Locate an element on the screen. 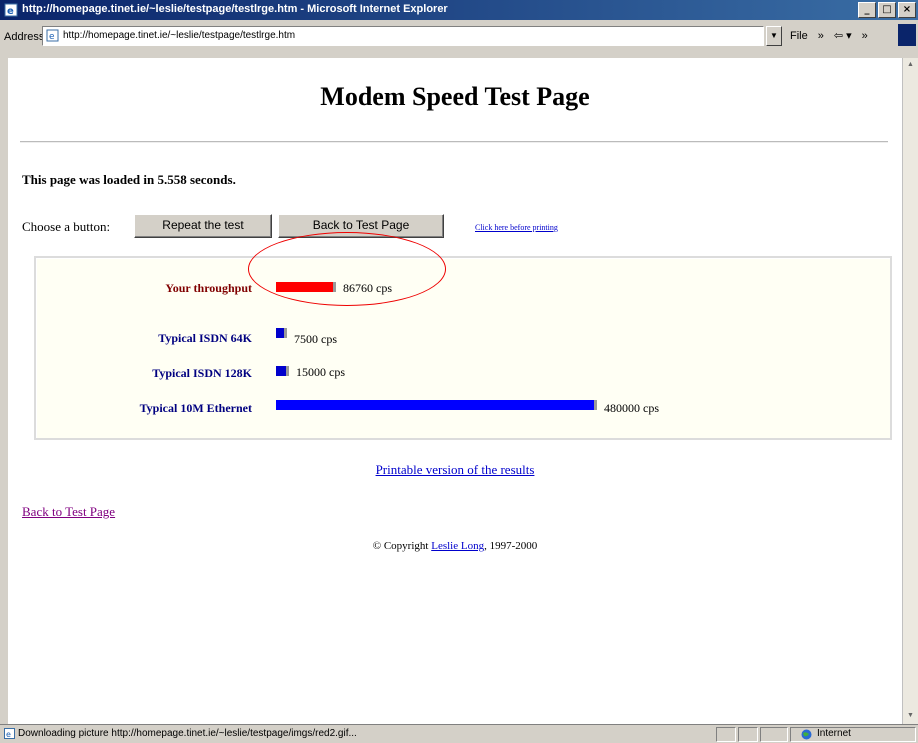 This screenshot has height=743, width=918. highlight-circle is located at coordinates (347, 269).